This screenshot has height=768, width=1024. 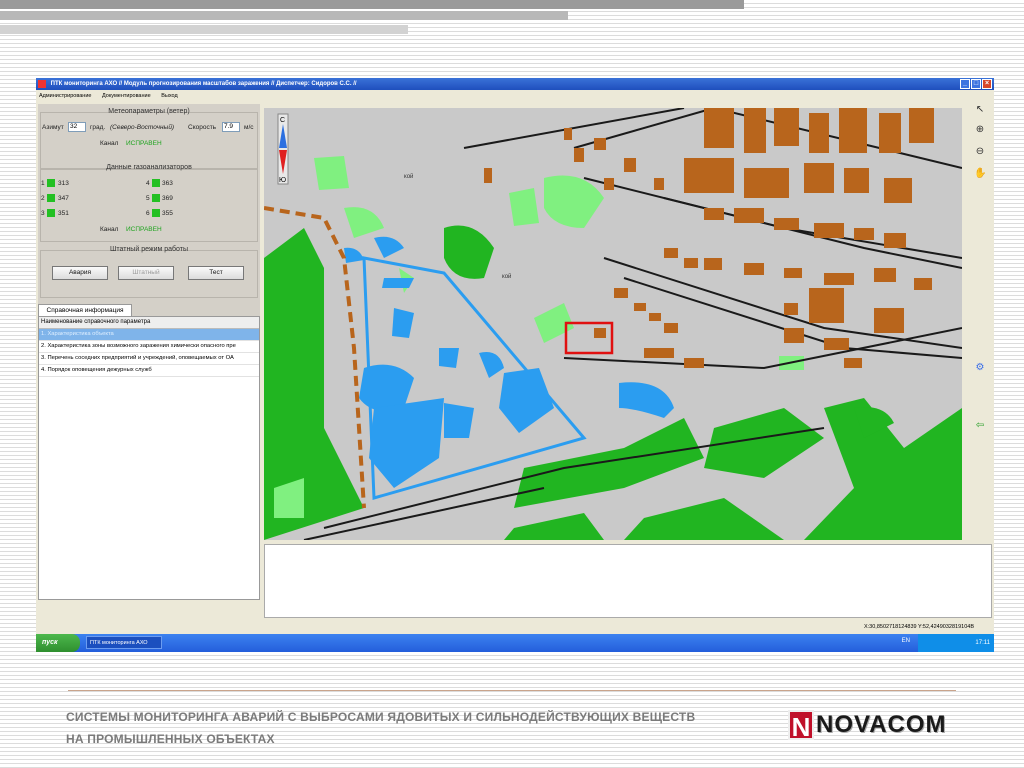 What do you see at coordinates (51, 183) in the screenshot?
I see `sensor-1-indicator` at bounding box center [51, 183].